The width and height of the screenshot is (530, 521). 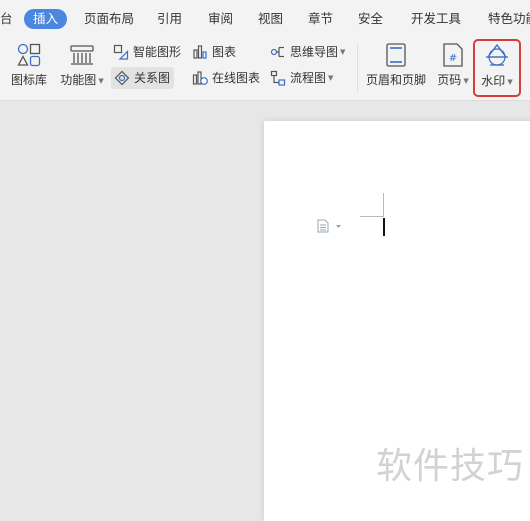 What do you see at coordinates (6, 19) in the screenshot?
I see `tab-partial-start: 台` at bounding box center [6, 19].